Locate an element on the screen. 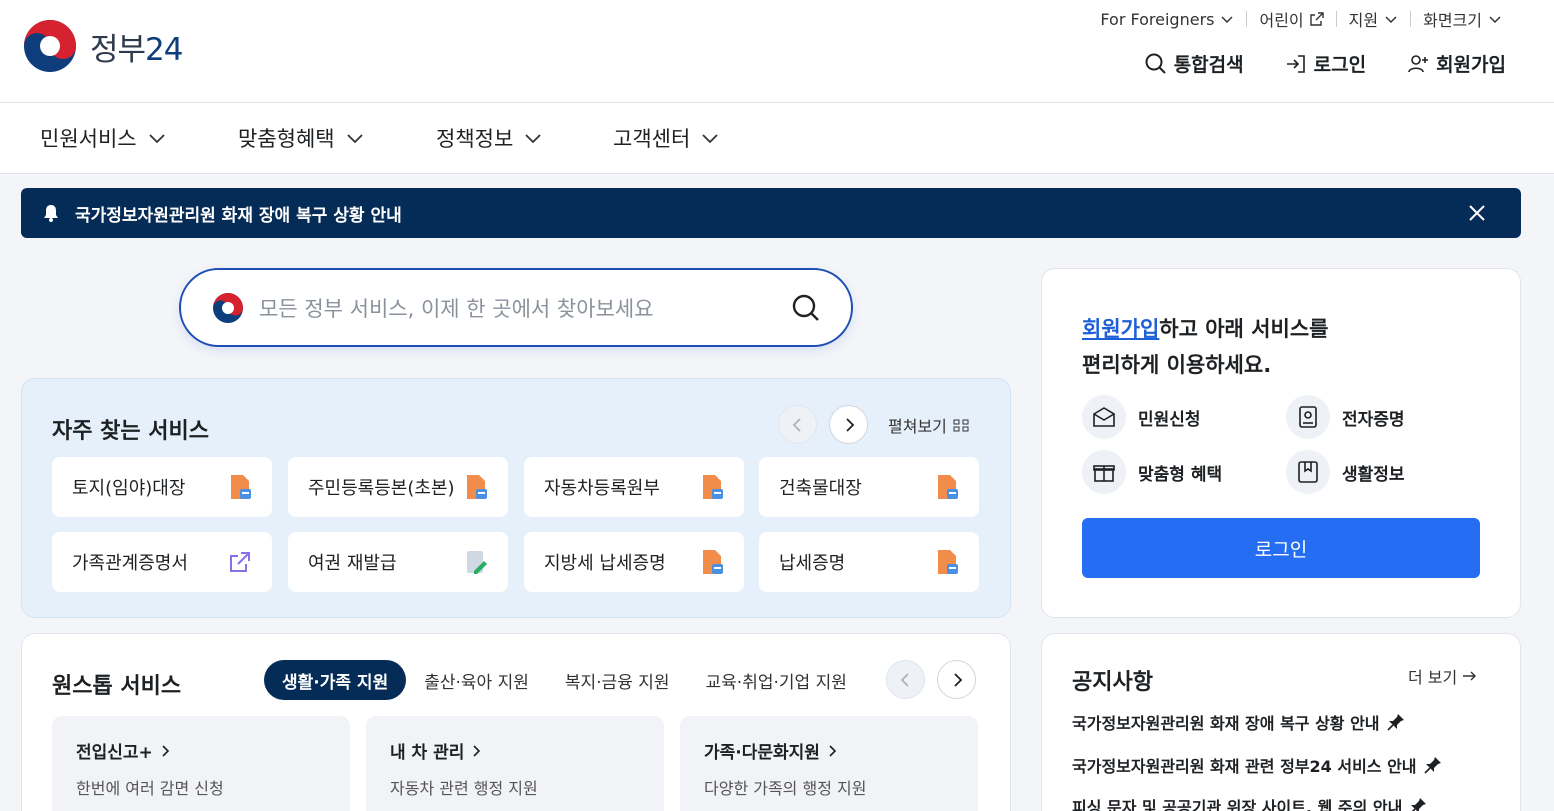  login-button: 로그인 is located at coordinates (1281, 548).